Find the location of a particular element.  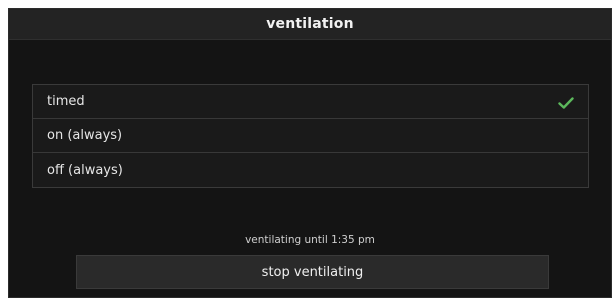

option-label: off (always) is located at coordinates (85, 170).